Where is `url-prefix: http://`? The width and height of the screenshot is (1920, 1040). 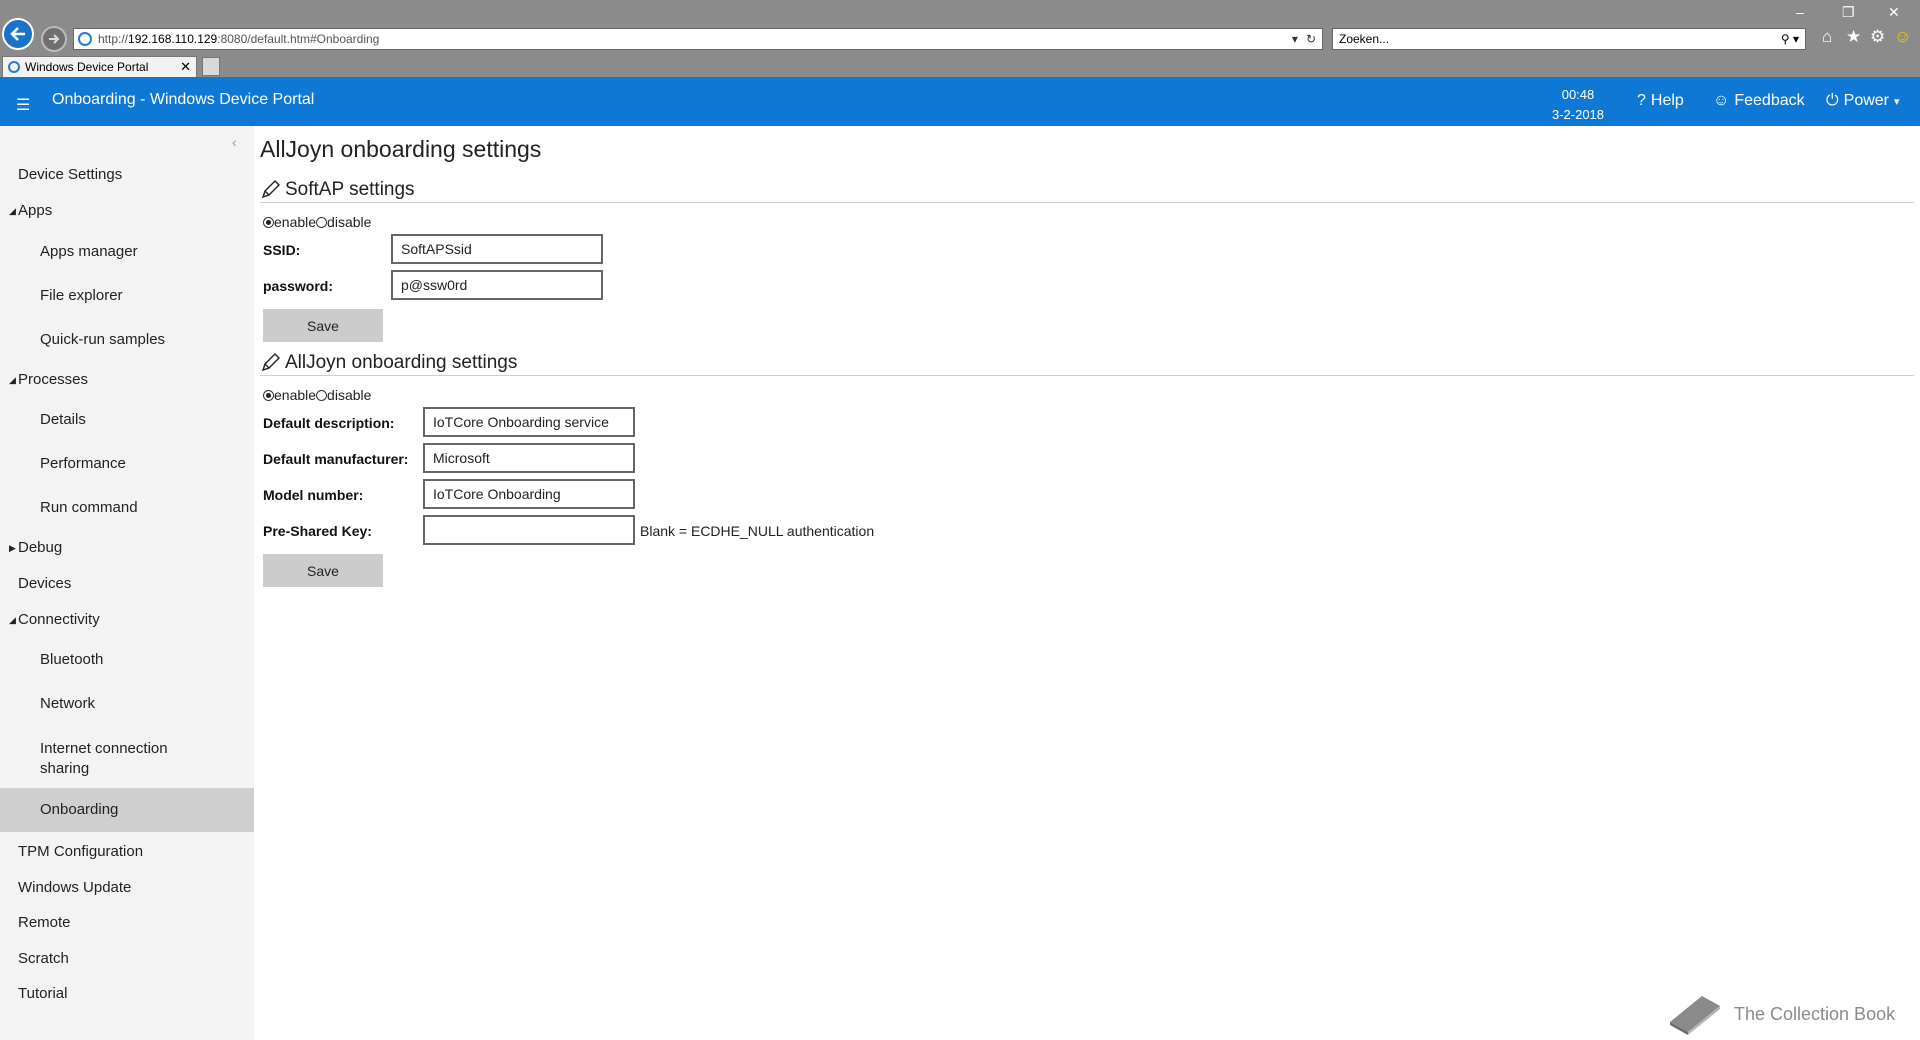
url-prefix: http:// is located at coordinates (113, 39).